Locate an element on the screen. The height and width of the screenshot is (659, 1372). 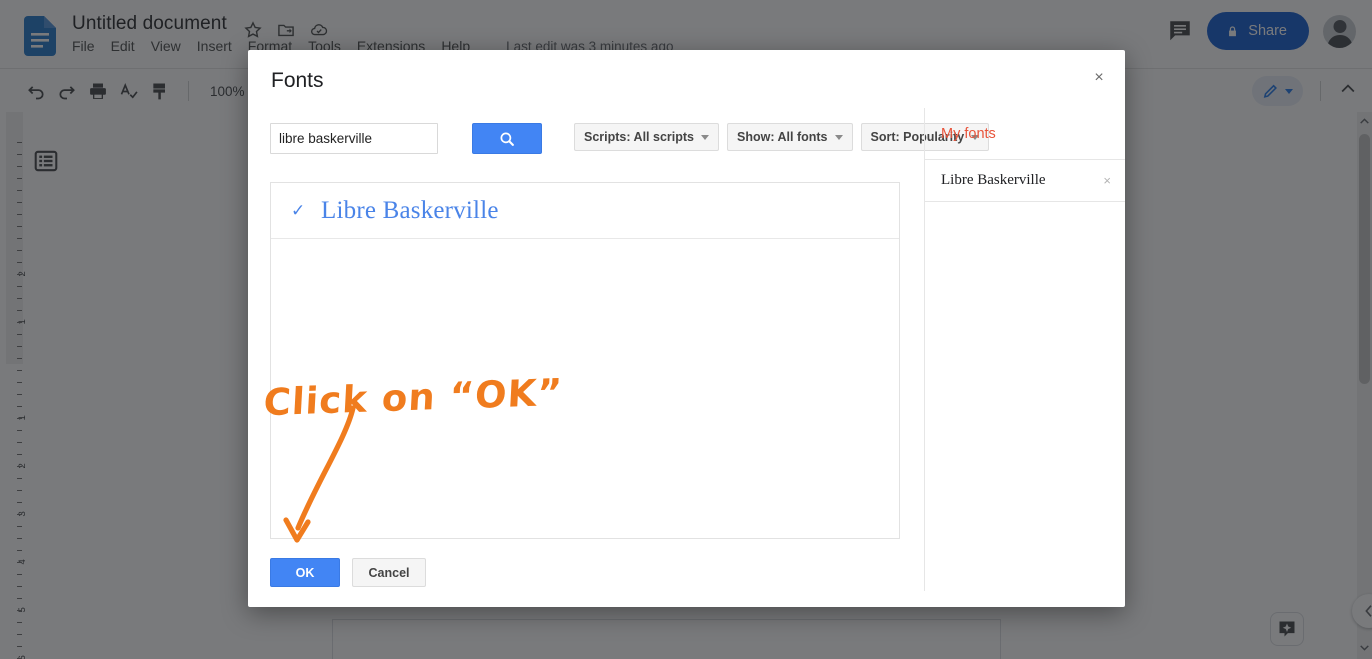
show-filter: Show: All fonts is located at coordinates (790, 137).